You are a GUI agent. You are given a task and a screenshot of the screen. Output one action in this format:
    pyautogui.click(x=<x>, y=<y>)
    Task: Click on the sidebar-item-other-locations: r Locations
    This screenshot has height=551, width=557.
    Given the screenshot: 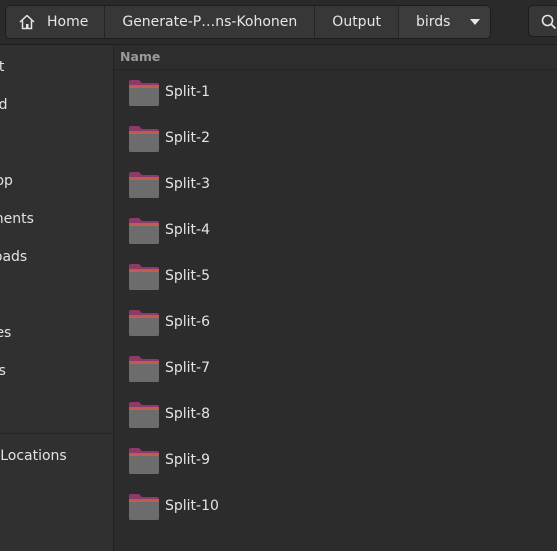 What is the action you would take?
    pyautogui.click(x=33, y=456)
    